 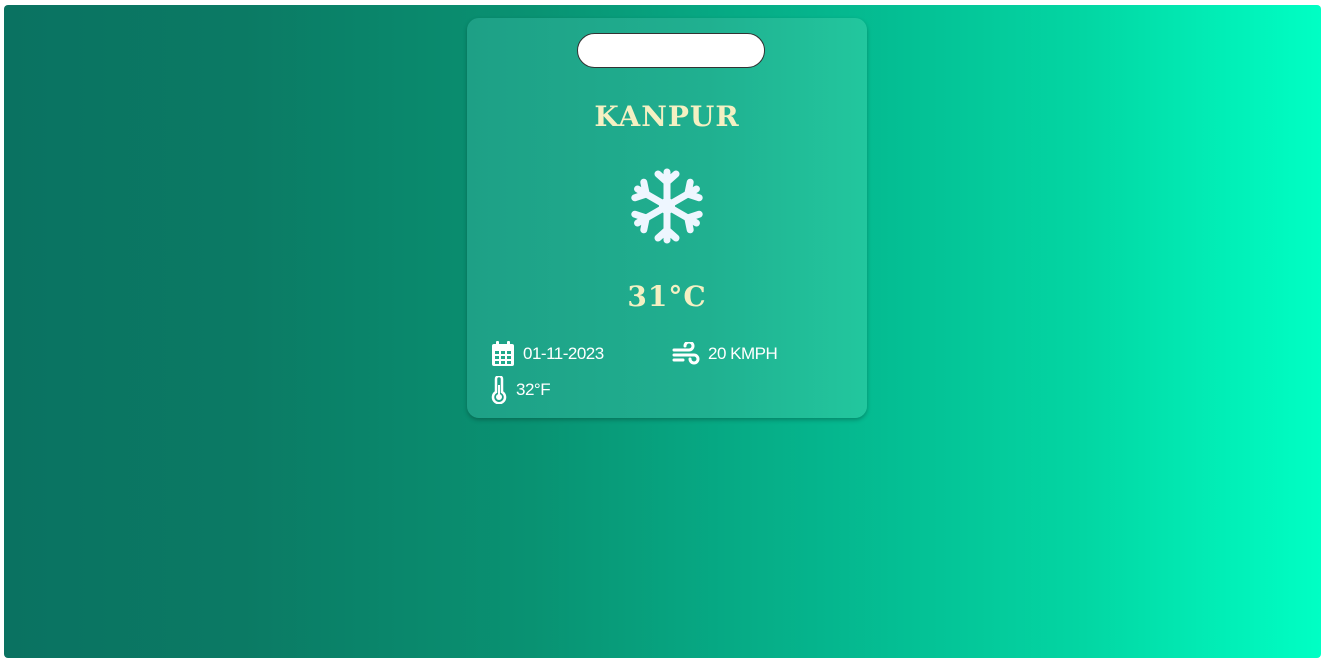 What do you see at coordinates (667, 116) in the screenshot?
I see `city-name: KANPUR` at bounding box center [667, 116].